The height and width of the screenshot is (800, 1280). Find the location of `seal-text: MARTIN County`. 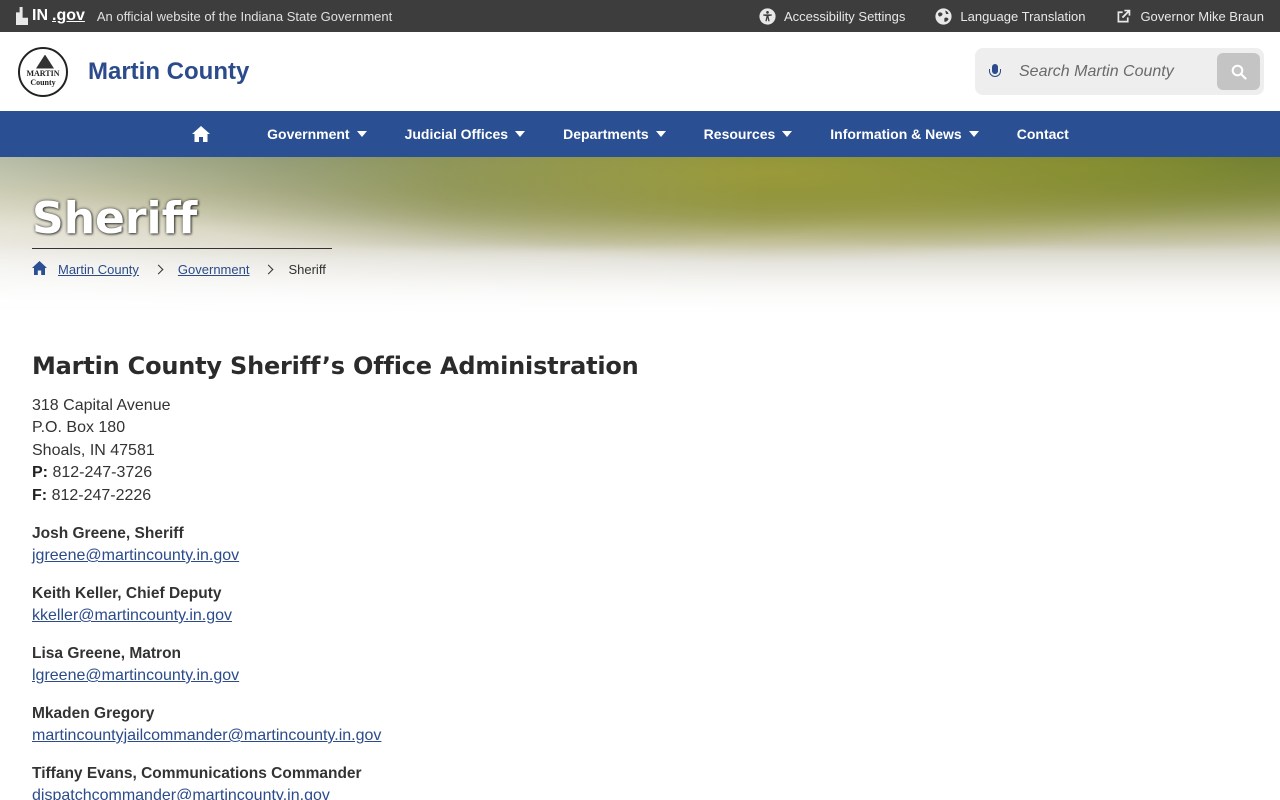

seal-text: MARTIN County is located at coordinates (43, 77).